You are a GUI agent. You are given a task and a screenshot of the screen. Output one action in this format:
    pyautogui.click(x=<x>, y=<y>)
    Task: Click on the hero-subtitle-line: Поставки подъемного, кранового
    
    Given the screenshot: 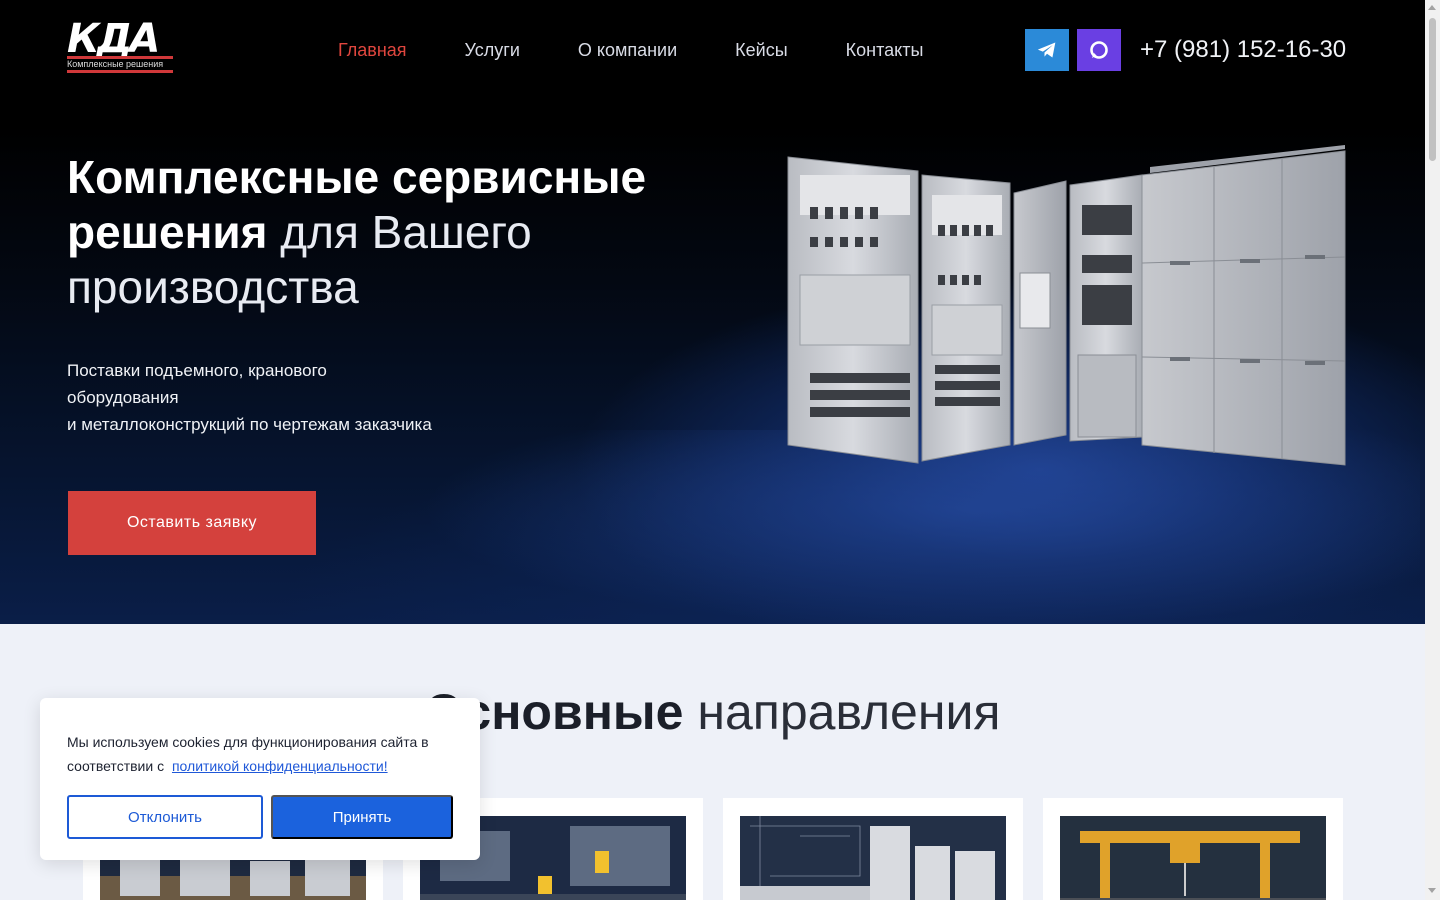 What is the action you would take?
    pyautogui.click(x=197, y=370)
    